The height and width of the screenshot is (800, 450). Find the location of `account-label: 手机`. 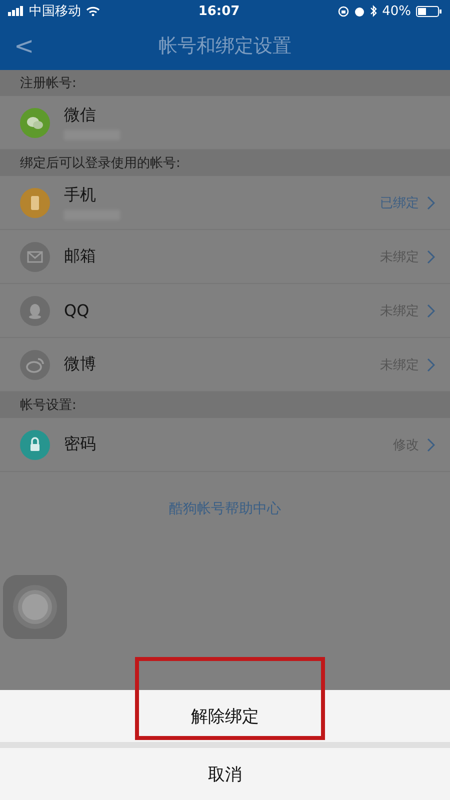

account-label: 手机 is located at coordinates (80, 195).